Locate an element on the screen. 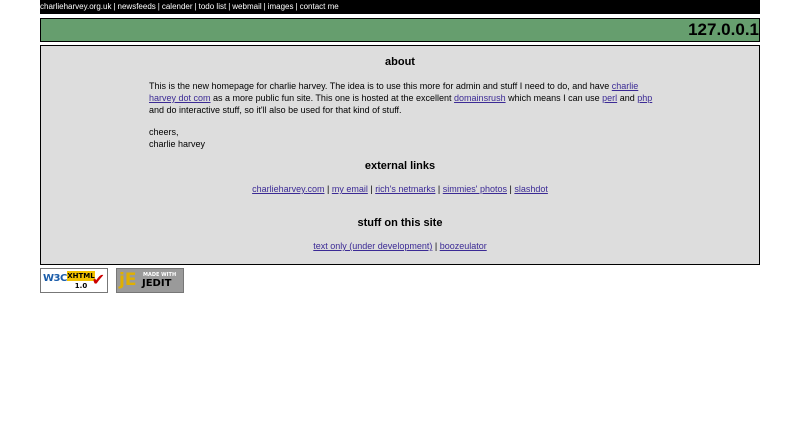 The width and height of the screenshot is (800, 436). host-address-title: 127.0.0.1 is located at coordinates (723, 29).